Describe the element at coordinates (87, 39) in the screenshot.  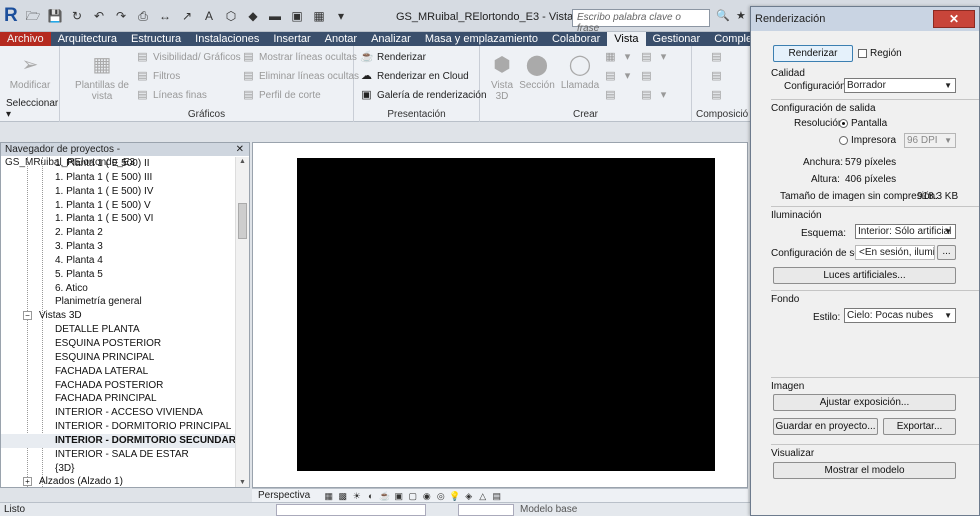
I see `tab-arquitectura: Arquitectura` at that location.